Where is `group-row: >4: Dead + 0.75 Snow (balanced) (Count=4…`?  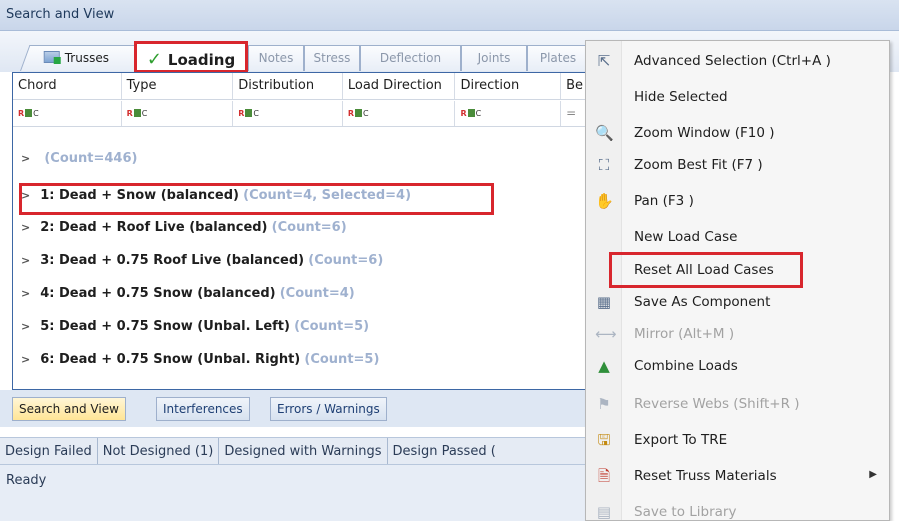
group-row: >4: Dead + 0.75 Snow (balanced) (Count=4… is located at coordinates (188, 298).